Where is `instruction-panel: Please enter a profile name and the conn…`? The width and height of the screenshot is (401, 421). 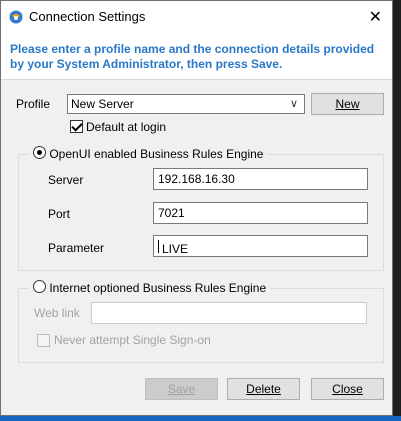
instruction-panel: Please enter a profile name and the conn… is located at coordinates (196, 56).